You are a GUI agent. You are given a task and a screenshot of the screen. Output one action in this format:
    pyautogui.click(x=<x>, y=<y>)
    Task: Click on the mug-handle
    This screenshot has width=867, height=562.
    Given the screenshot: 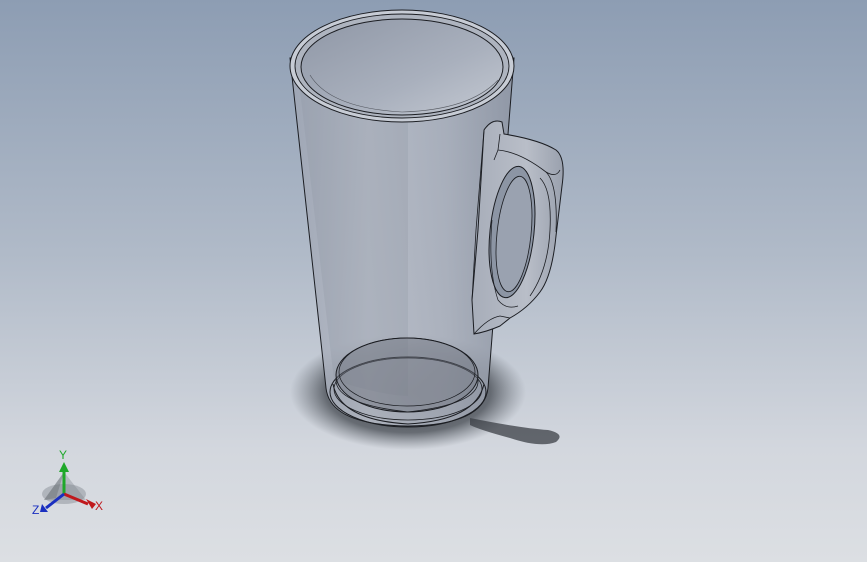 What is the action you would take?
    pyautogui.click(x=517, y=227)
    